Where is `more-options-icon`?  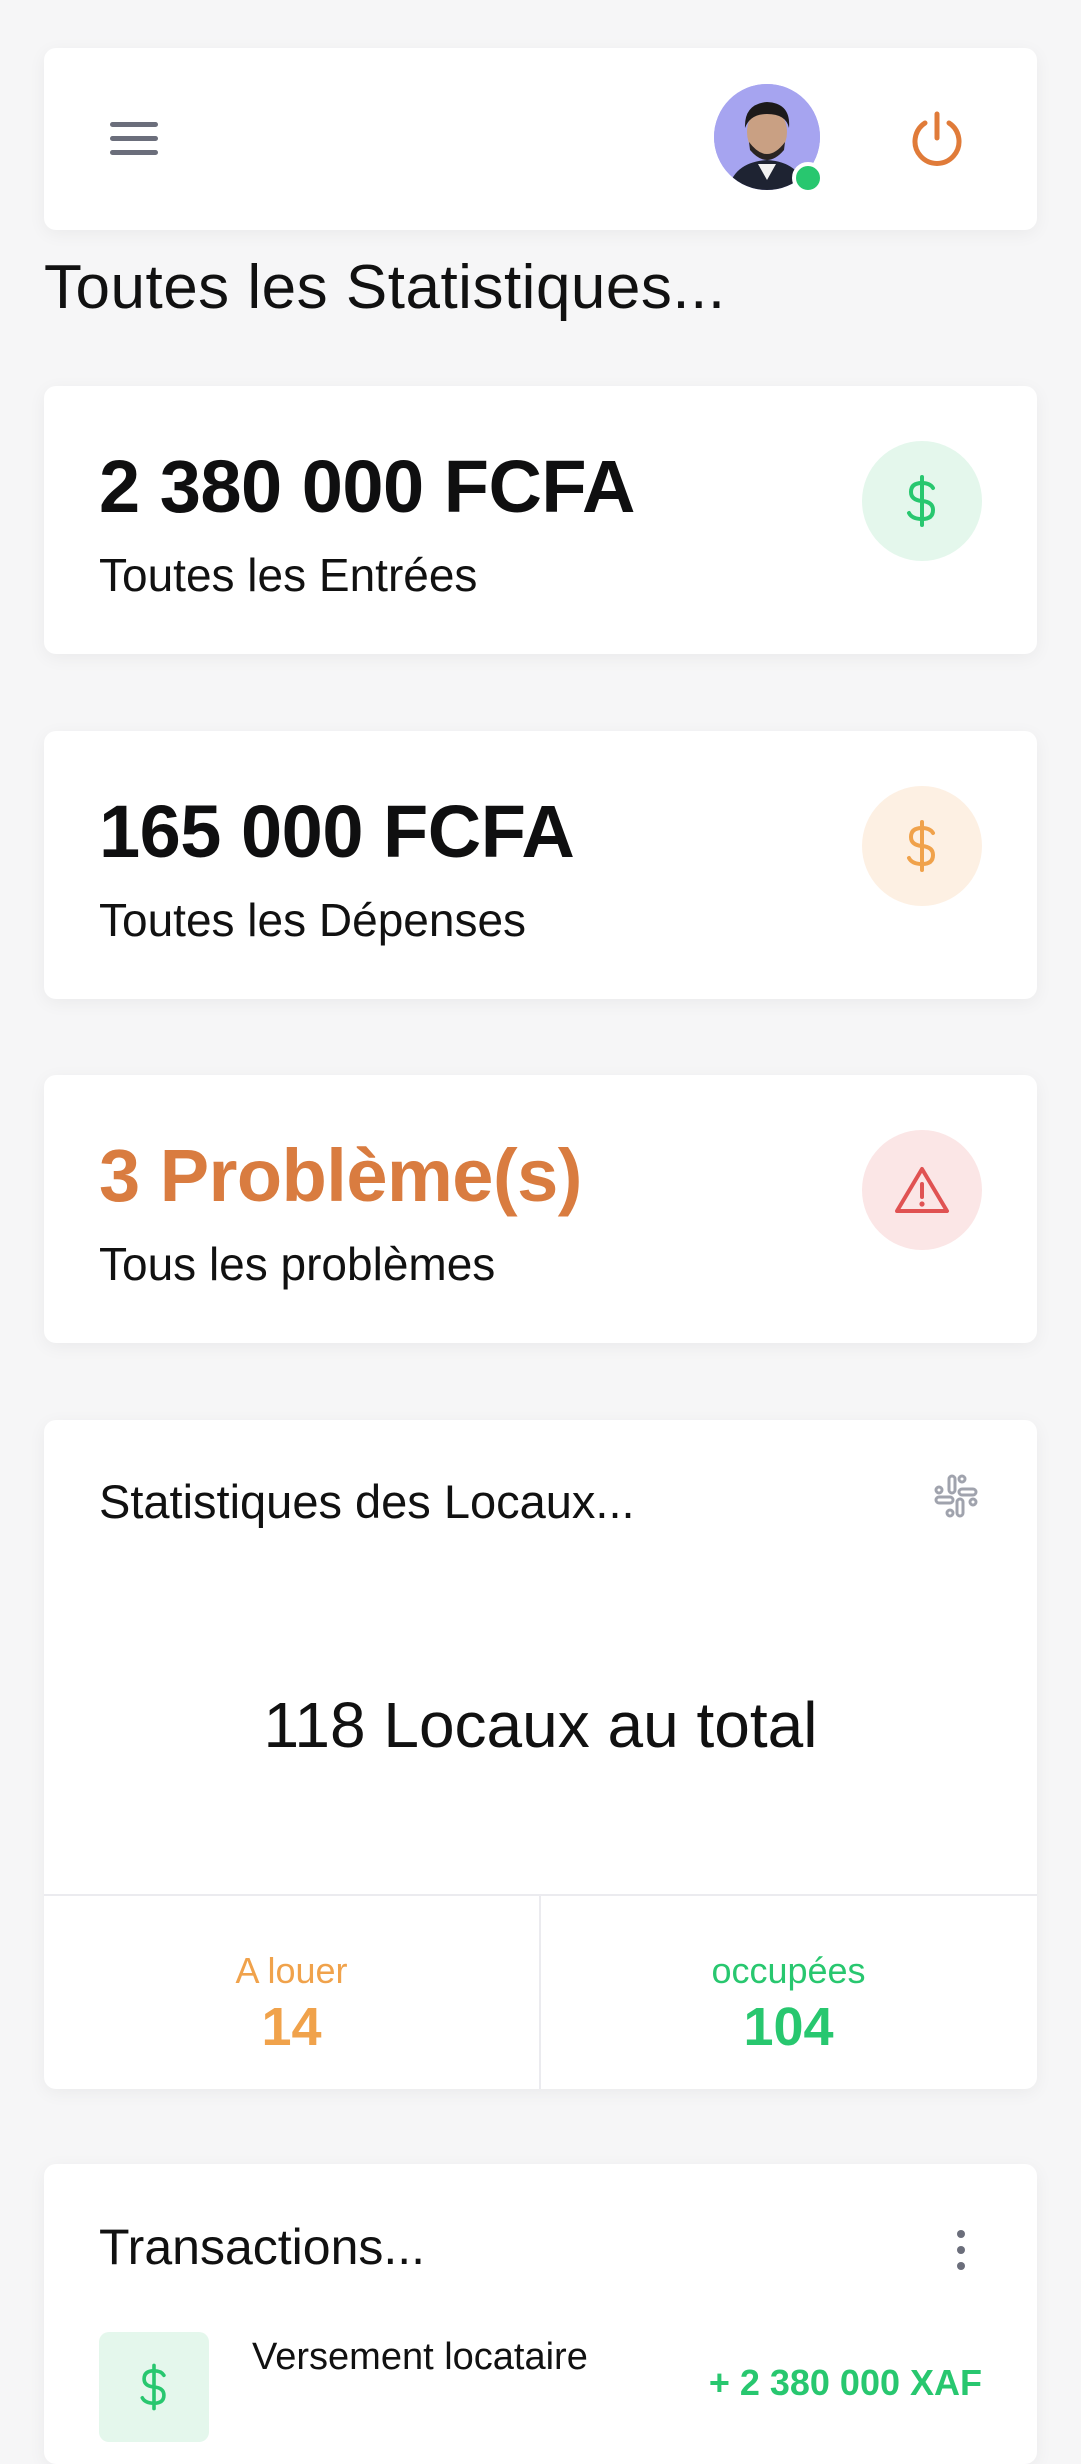 more-options-icon is located at coordinates (961, 2251).